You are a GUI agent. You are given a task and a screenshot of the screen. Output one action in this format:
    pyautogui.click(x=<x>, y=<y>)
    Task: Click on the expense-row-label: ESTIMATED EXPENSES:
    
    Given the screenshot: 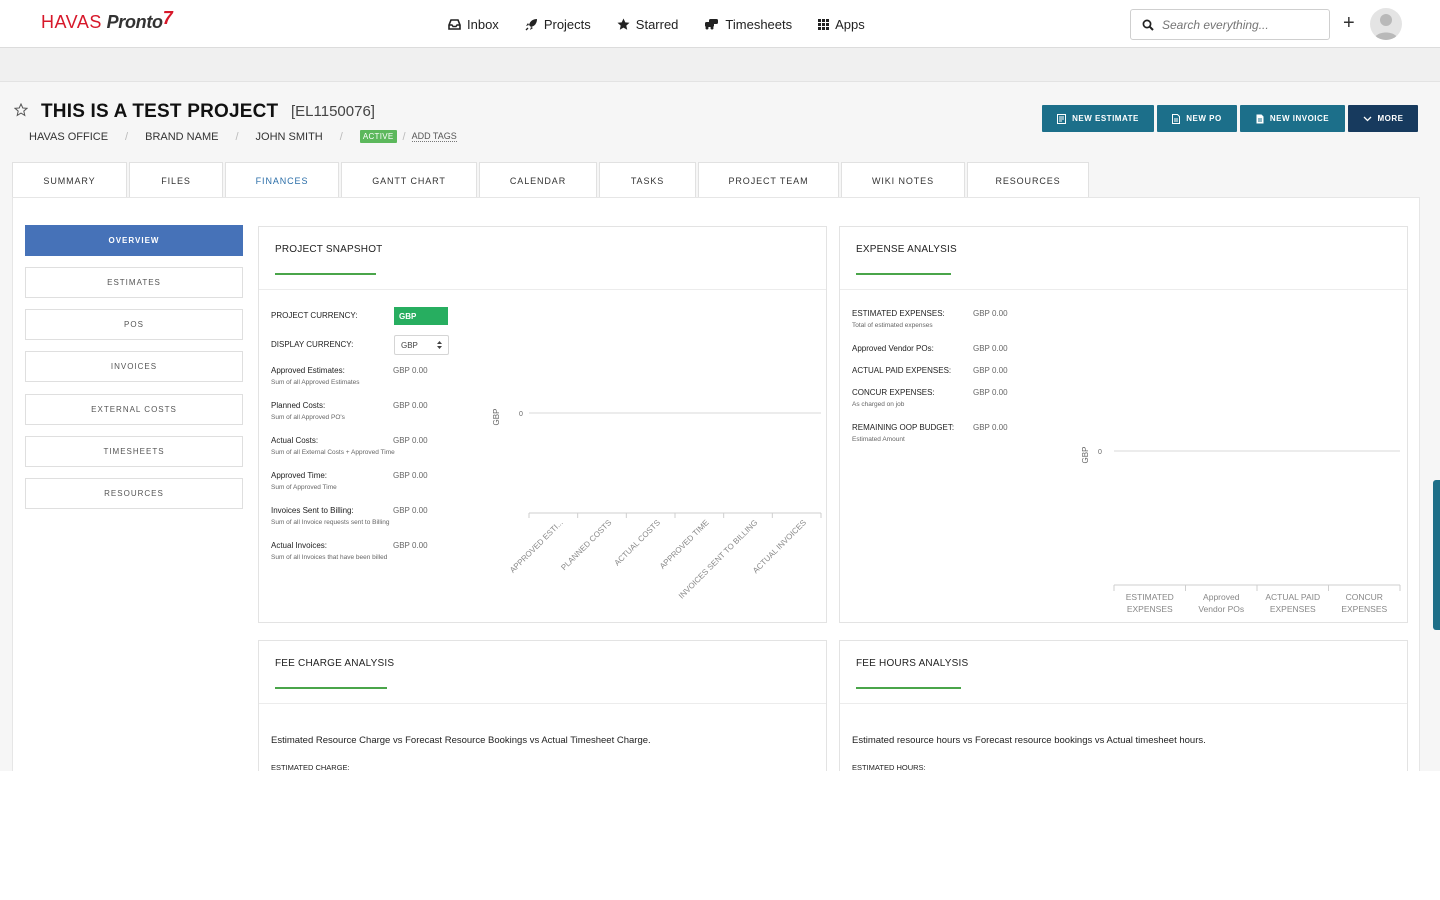 What is the action you would take?
    pyautogui.click(x=898, y=313)
    